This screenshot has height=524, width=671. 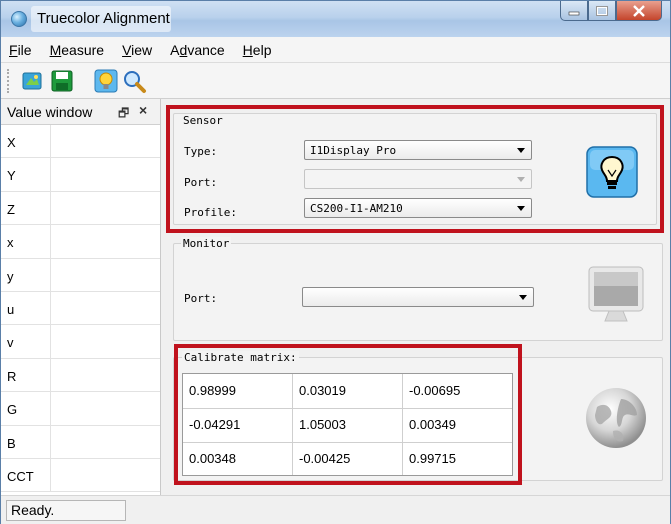 I want to click on float-icon: 🗗, so click(x=123, y=114).